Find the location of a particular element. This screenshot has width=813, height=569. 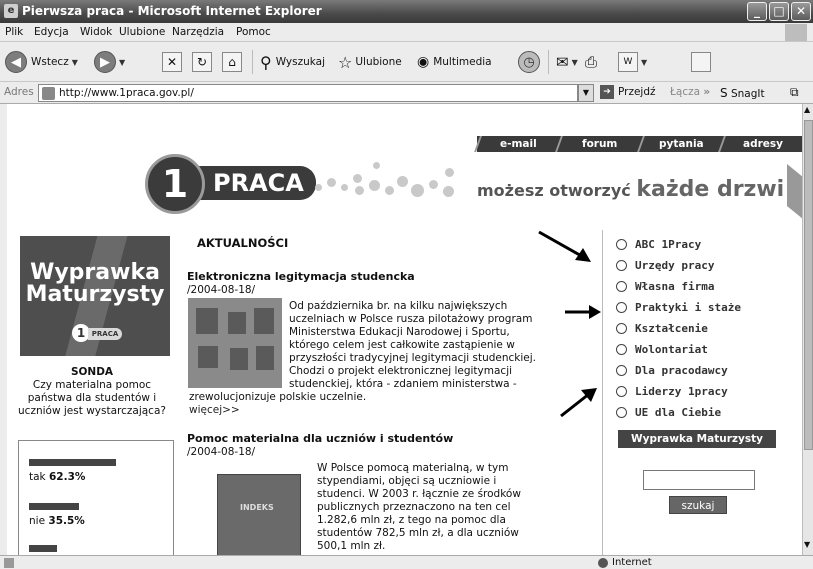

print-button: ⎙ is located at coordinates (591, 62).